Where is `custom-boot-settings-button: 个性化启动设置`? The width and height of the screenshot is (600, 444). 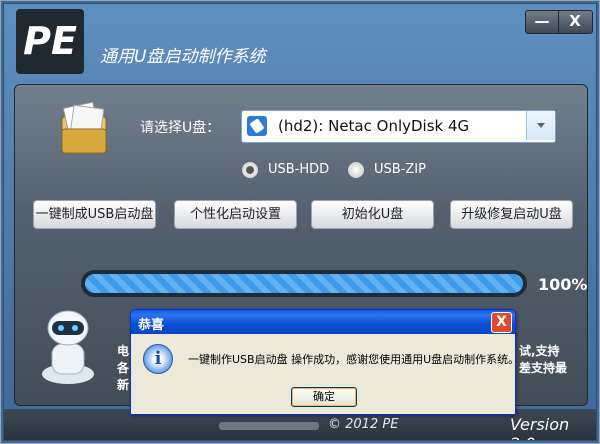 custom-boot-settings-button: 个性化启动设置 is located at coordinates (235, 214).